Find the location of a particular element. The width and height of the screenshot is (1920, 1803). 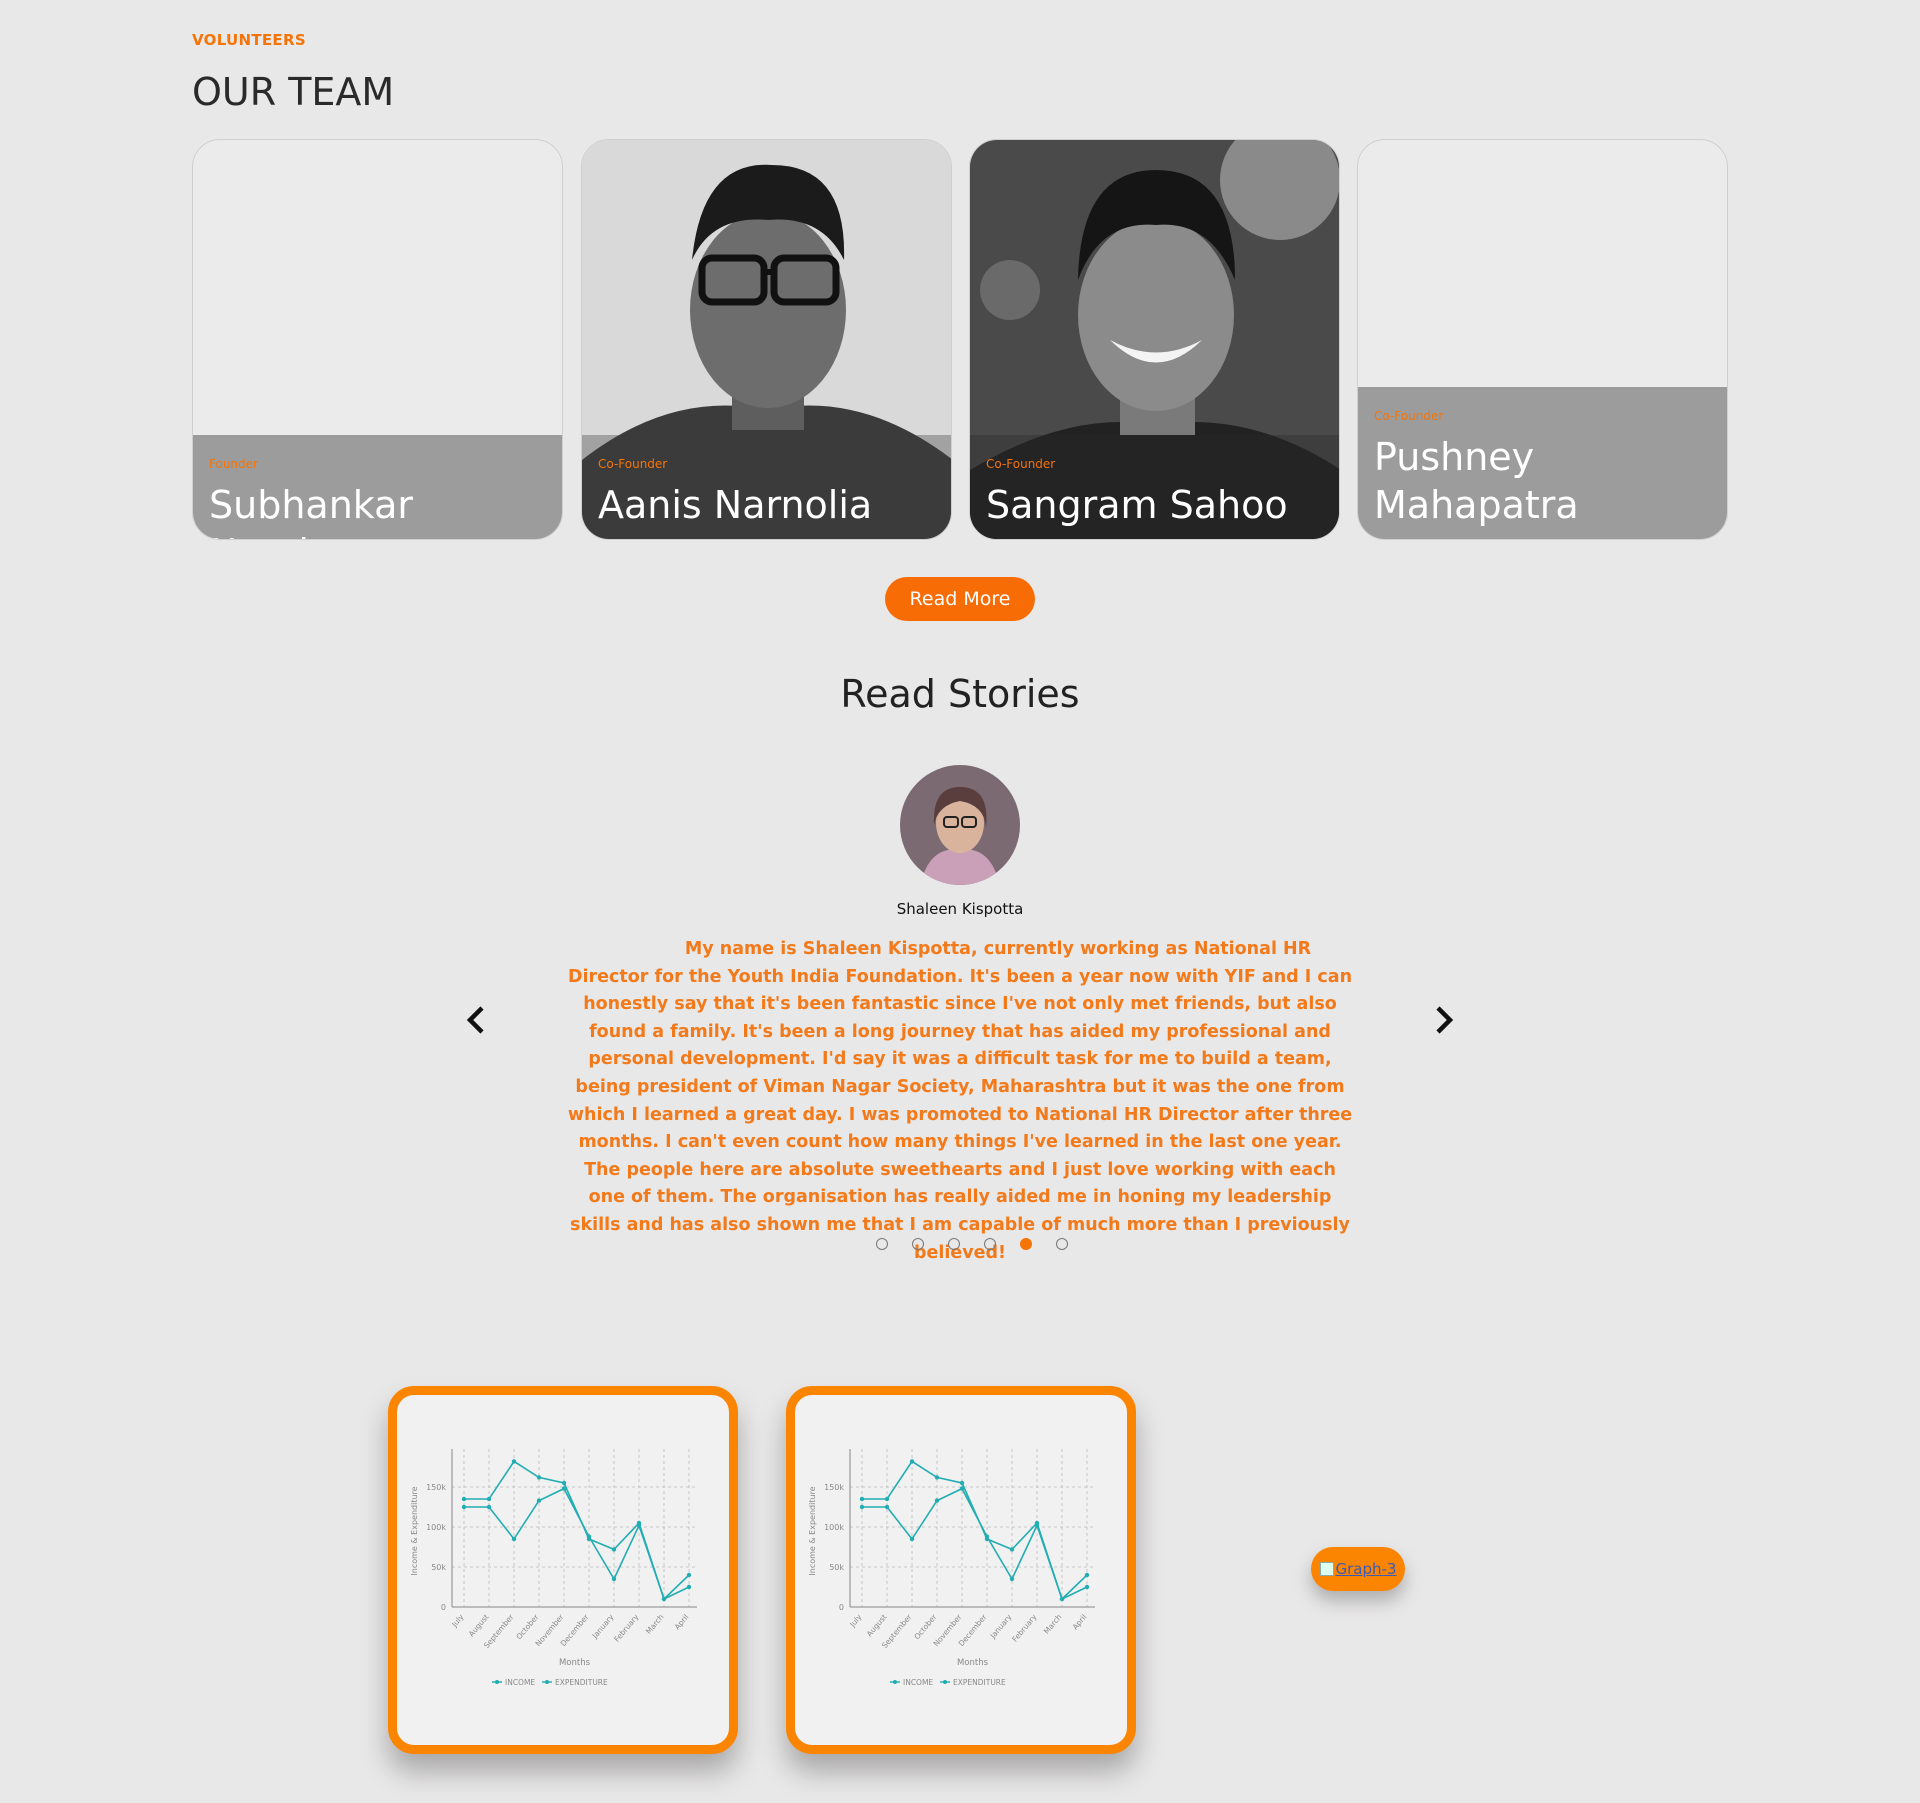

broken-image-icon is located at coordinates (1326, 1569).